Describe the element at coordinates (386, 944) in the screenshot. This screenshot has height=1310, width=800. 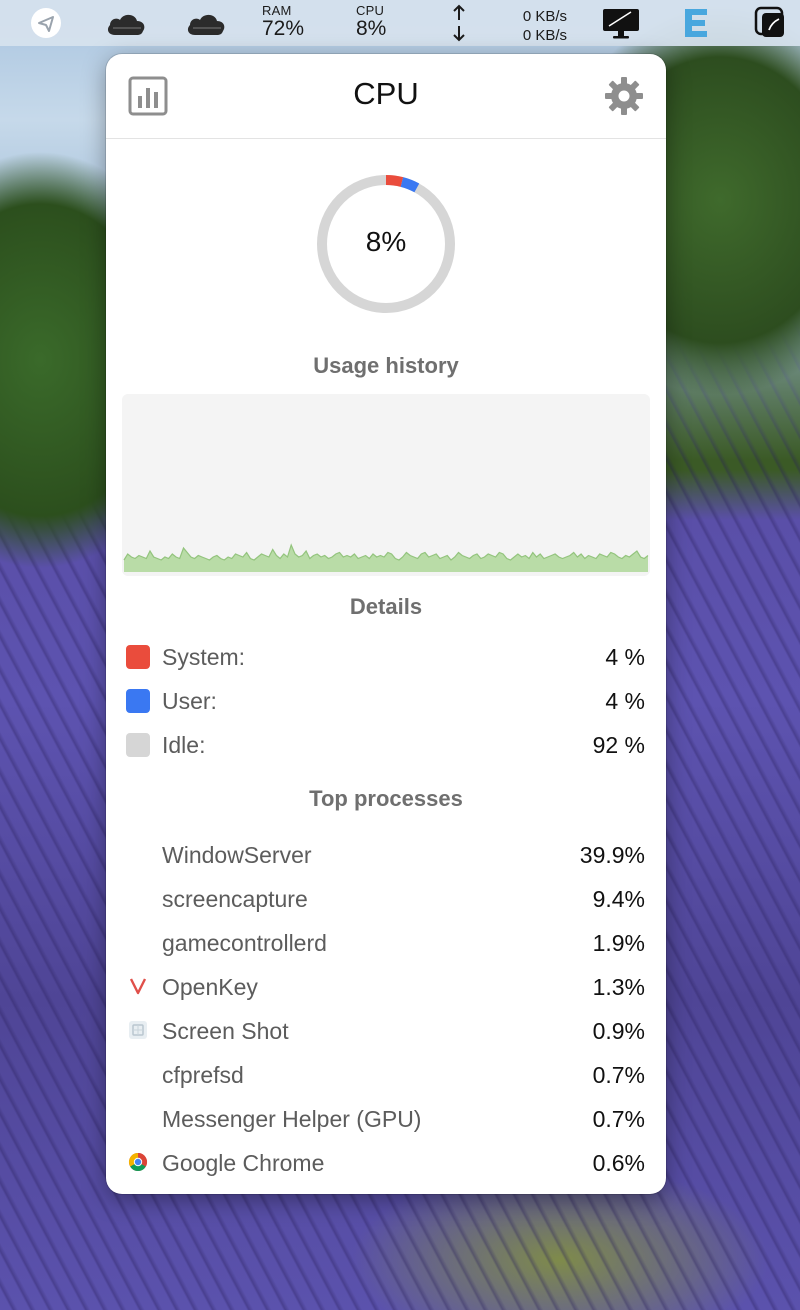
I see `process-row: gamecontrollerd 1.9%` at that location.